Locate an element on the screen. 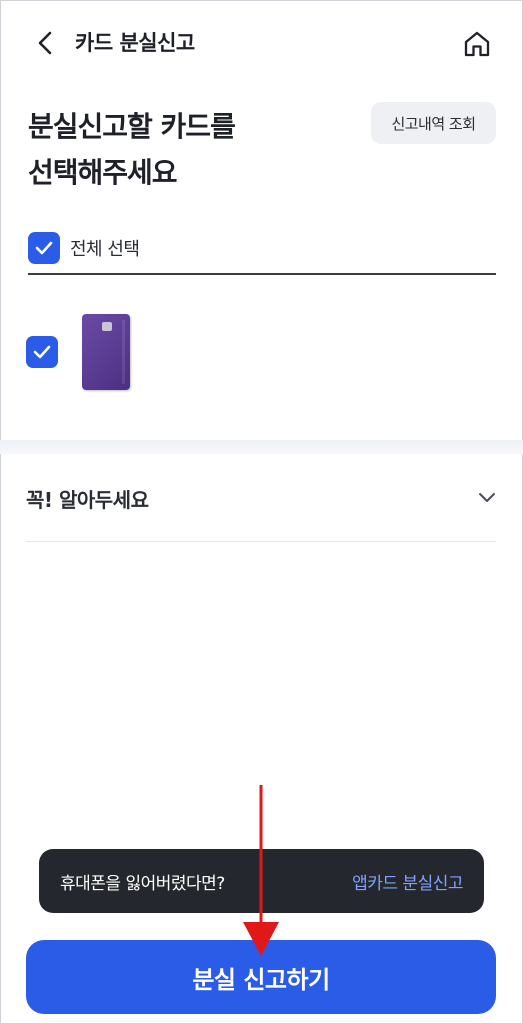  app-card-report-link: 앱카드 분실신고 is located at coordinates (407, 881).